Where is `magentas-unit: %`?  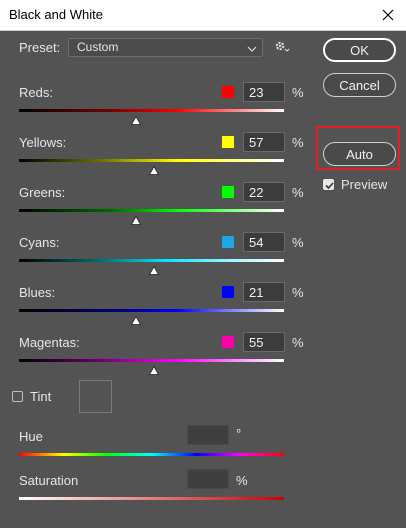 magentas-unit: % is located at coordinates (298, 342).